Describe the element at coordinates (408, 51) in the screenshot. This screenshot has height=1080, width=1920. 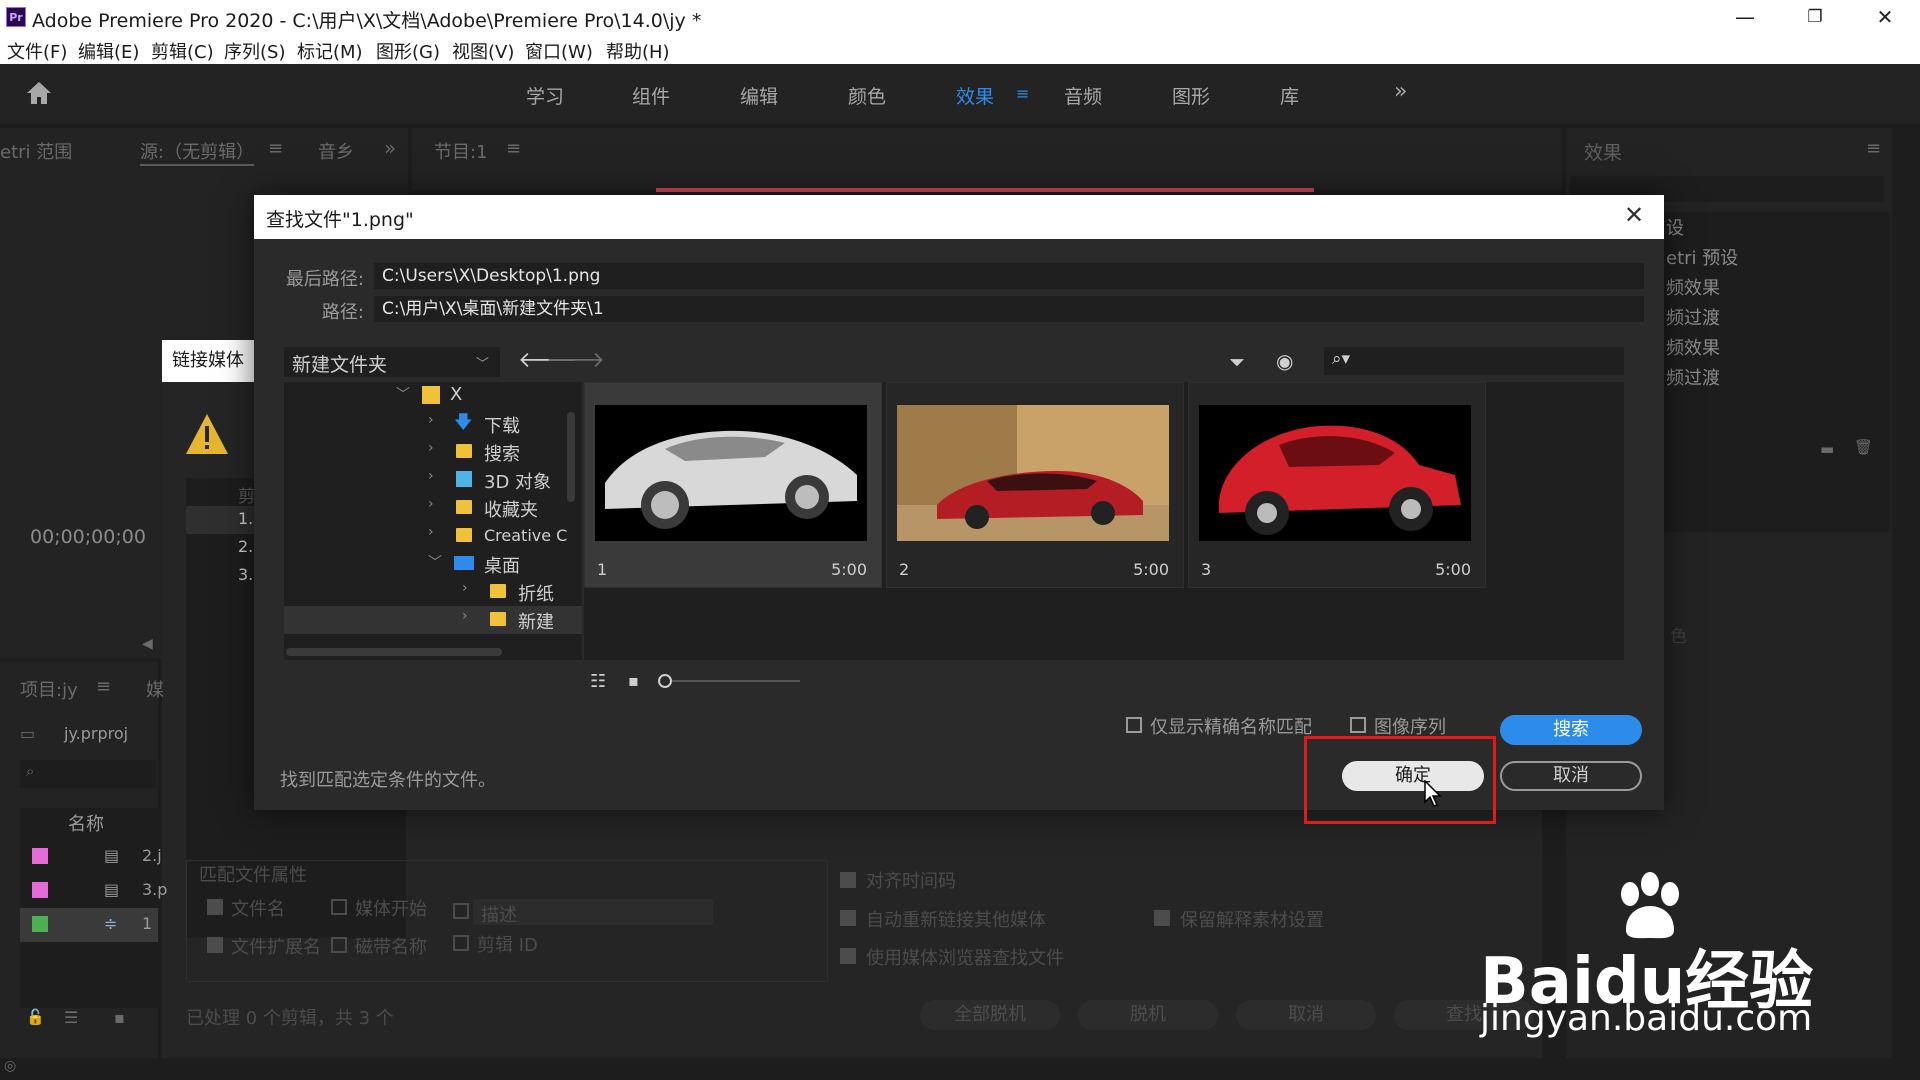
I see `menu-graphics: 图形(G)` at that location.